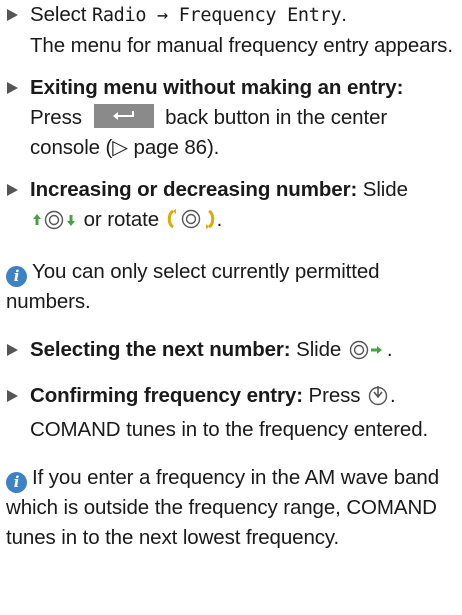 The width and height of the screenshot is (462, 615). I want to click on step-heading: Selecting the next number:, so click(160, 349).